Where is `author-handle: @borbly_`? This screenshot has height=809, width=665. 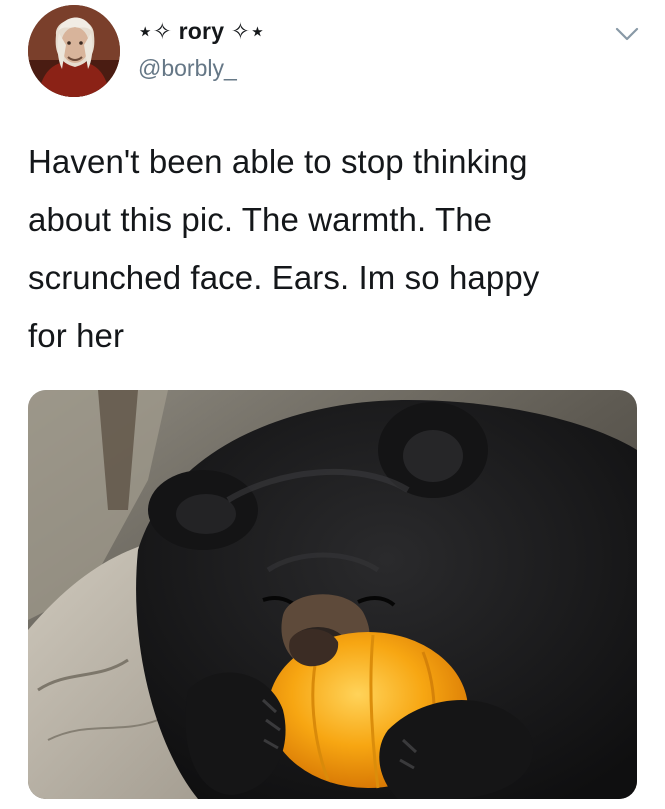
author-handle: @borbly_ is located at coordinates (187, 68).